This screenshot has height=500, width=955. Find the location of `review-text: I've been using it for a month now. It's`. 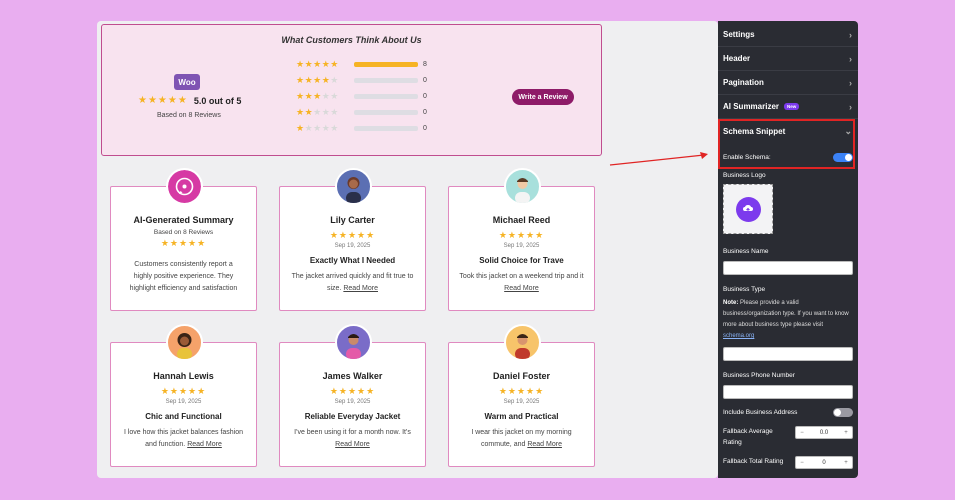

review-text: I've been using it for a month now. It's is located at coordinates (352, 432).